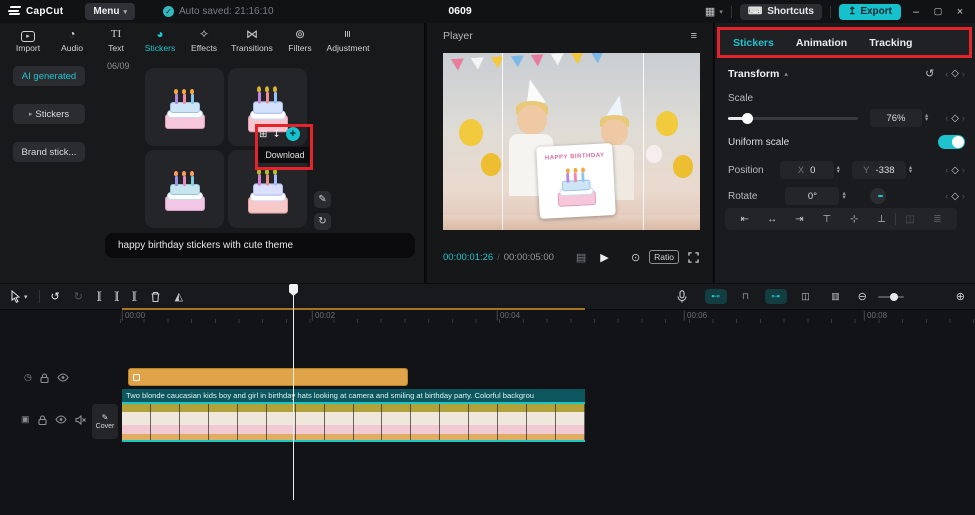 This screenshot has height=515, width=975. Describe the element at coordinates (155, 297) in the screenshot. I see `delete-icon` at that location.